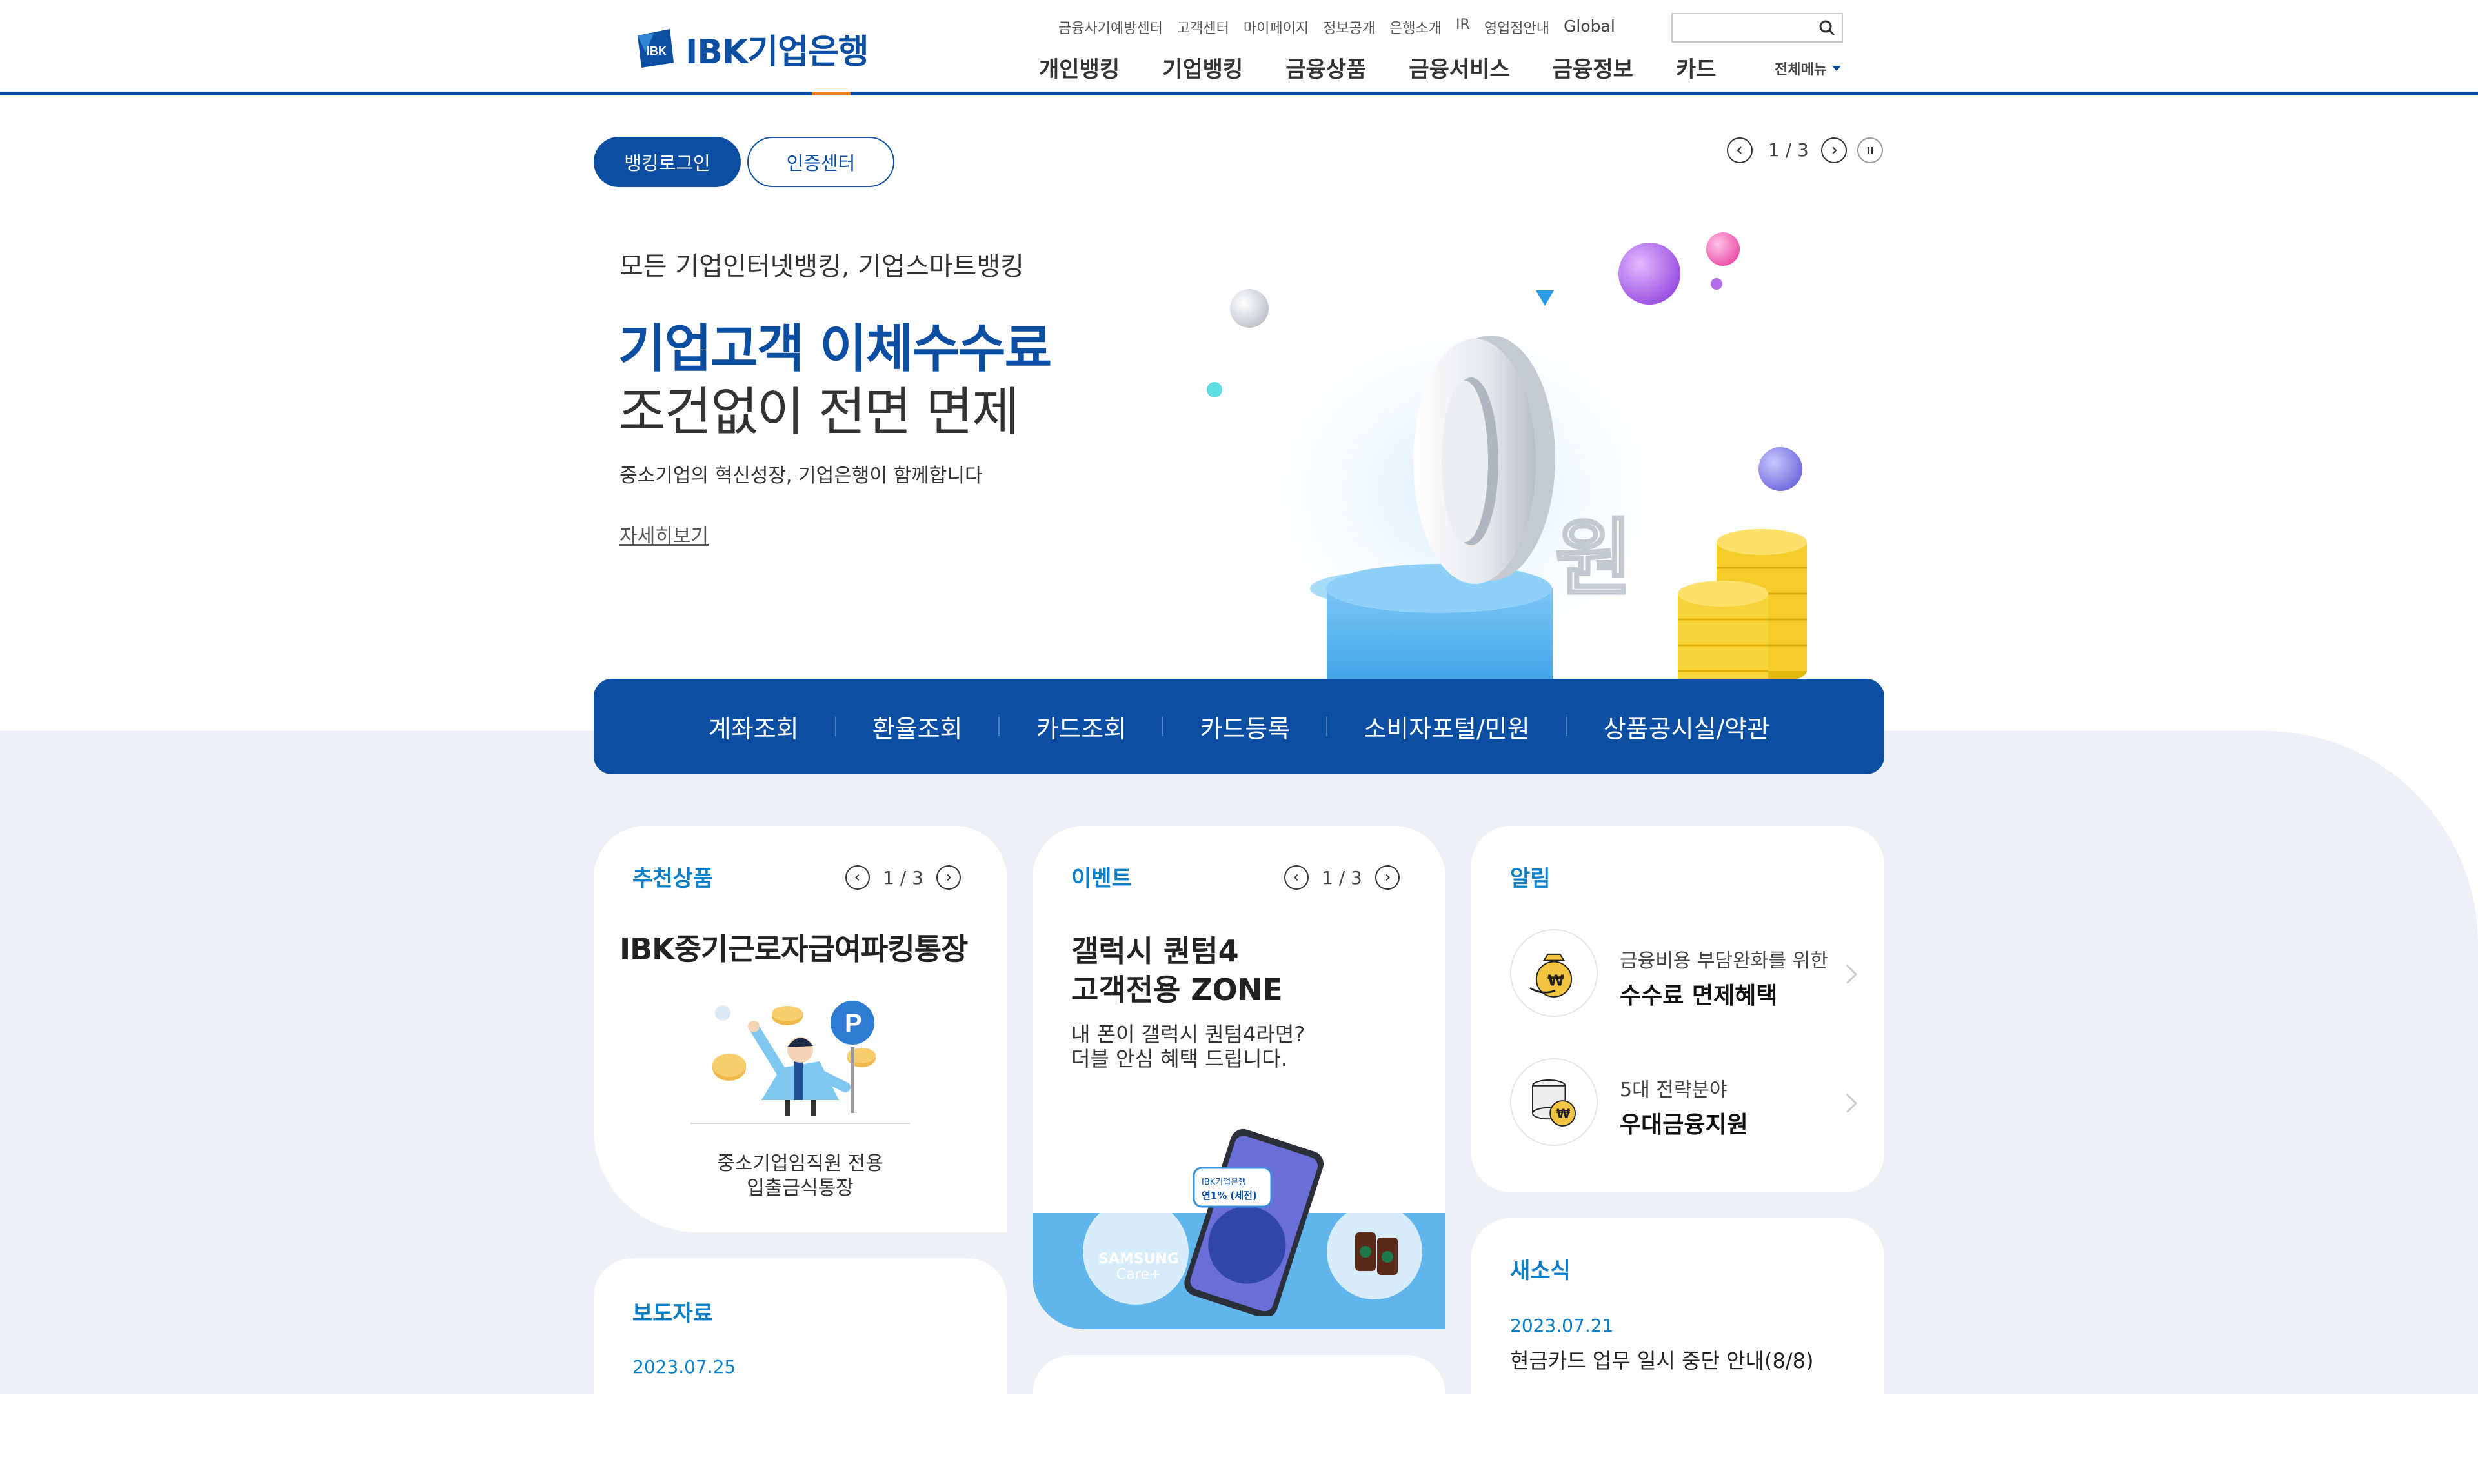 This screenshot has height=1484, width=2478. Describe the element at coordinates (1239, 1420) in the screenshot. I see `bottom-card` at that location.